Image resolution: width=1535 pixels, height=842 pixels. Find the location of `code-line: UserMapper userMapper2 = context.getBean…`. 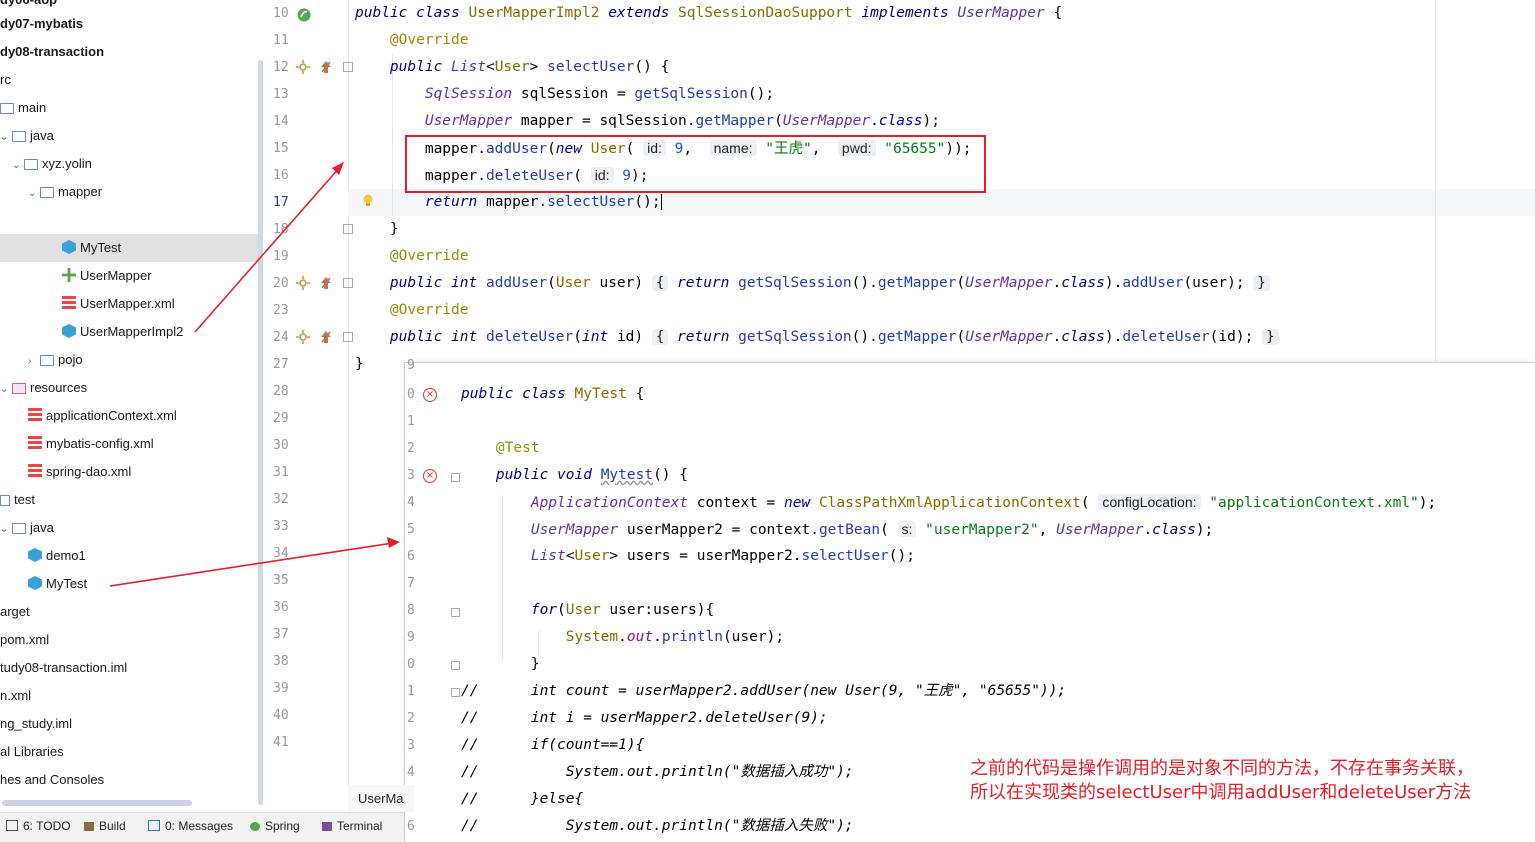

code-line: UserMapper userMapper2 = context.getBean… is located at coordinates (837, 529).